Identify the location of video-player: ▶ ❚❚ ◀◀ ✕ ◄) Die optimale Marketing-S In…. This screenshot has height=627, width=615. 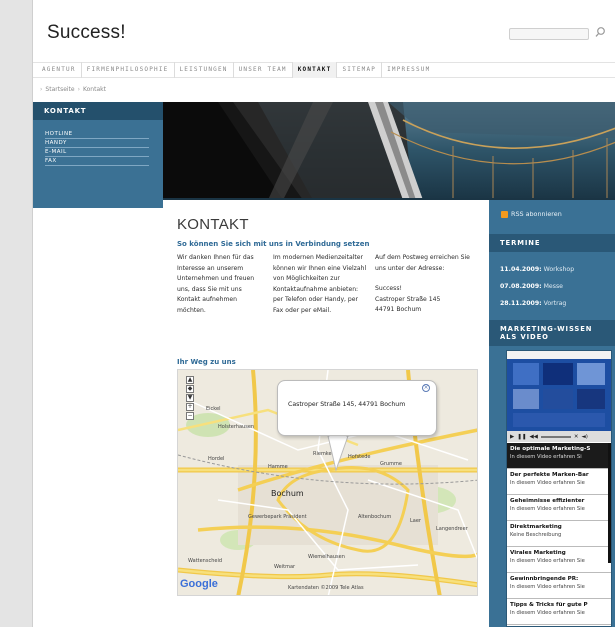
(559, 488).